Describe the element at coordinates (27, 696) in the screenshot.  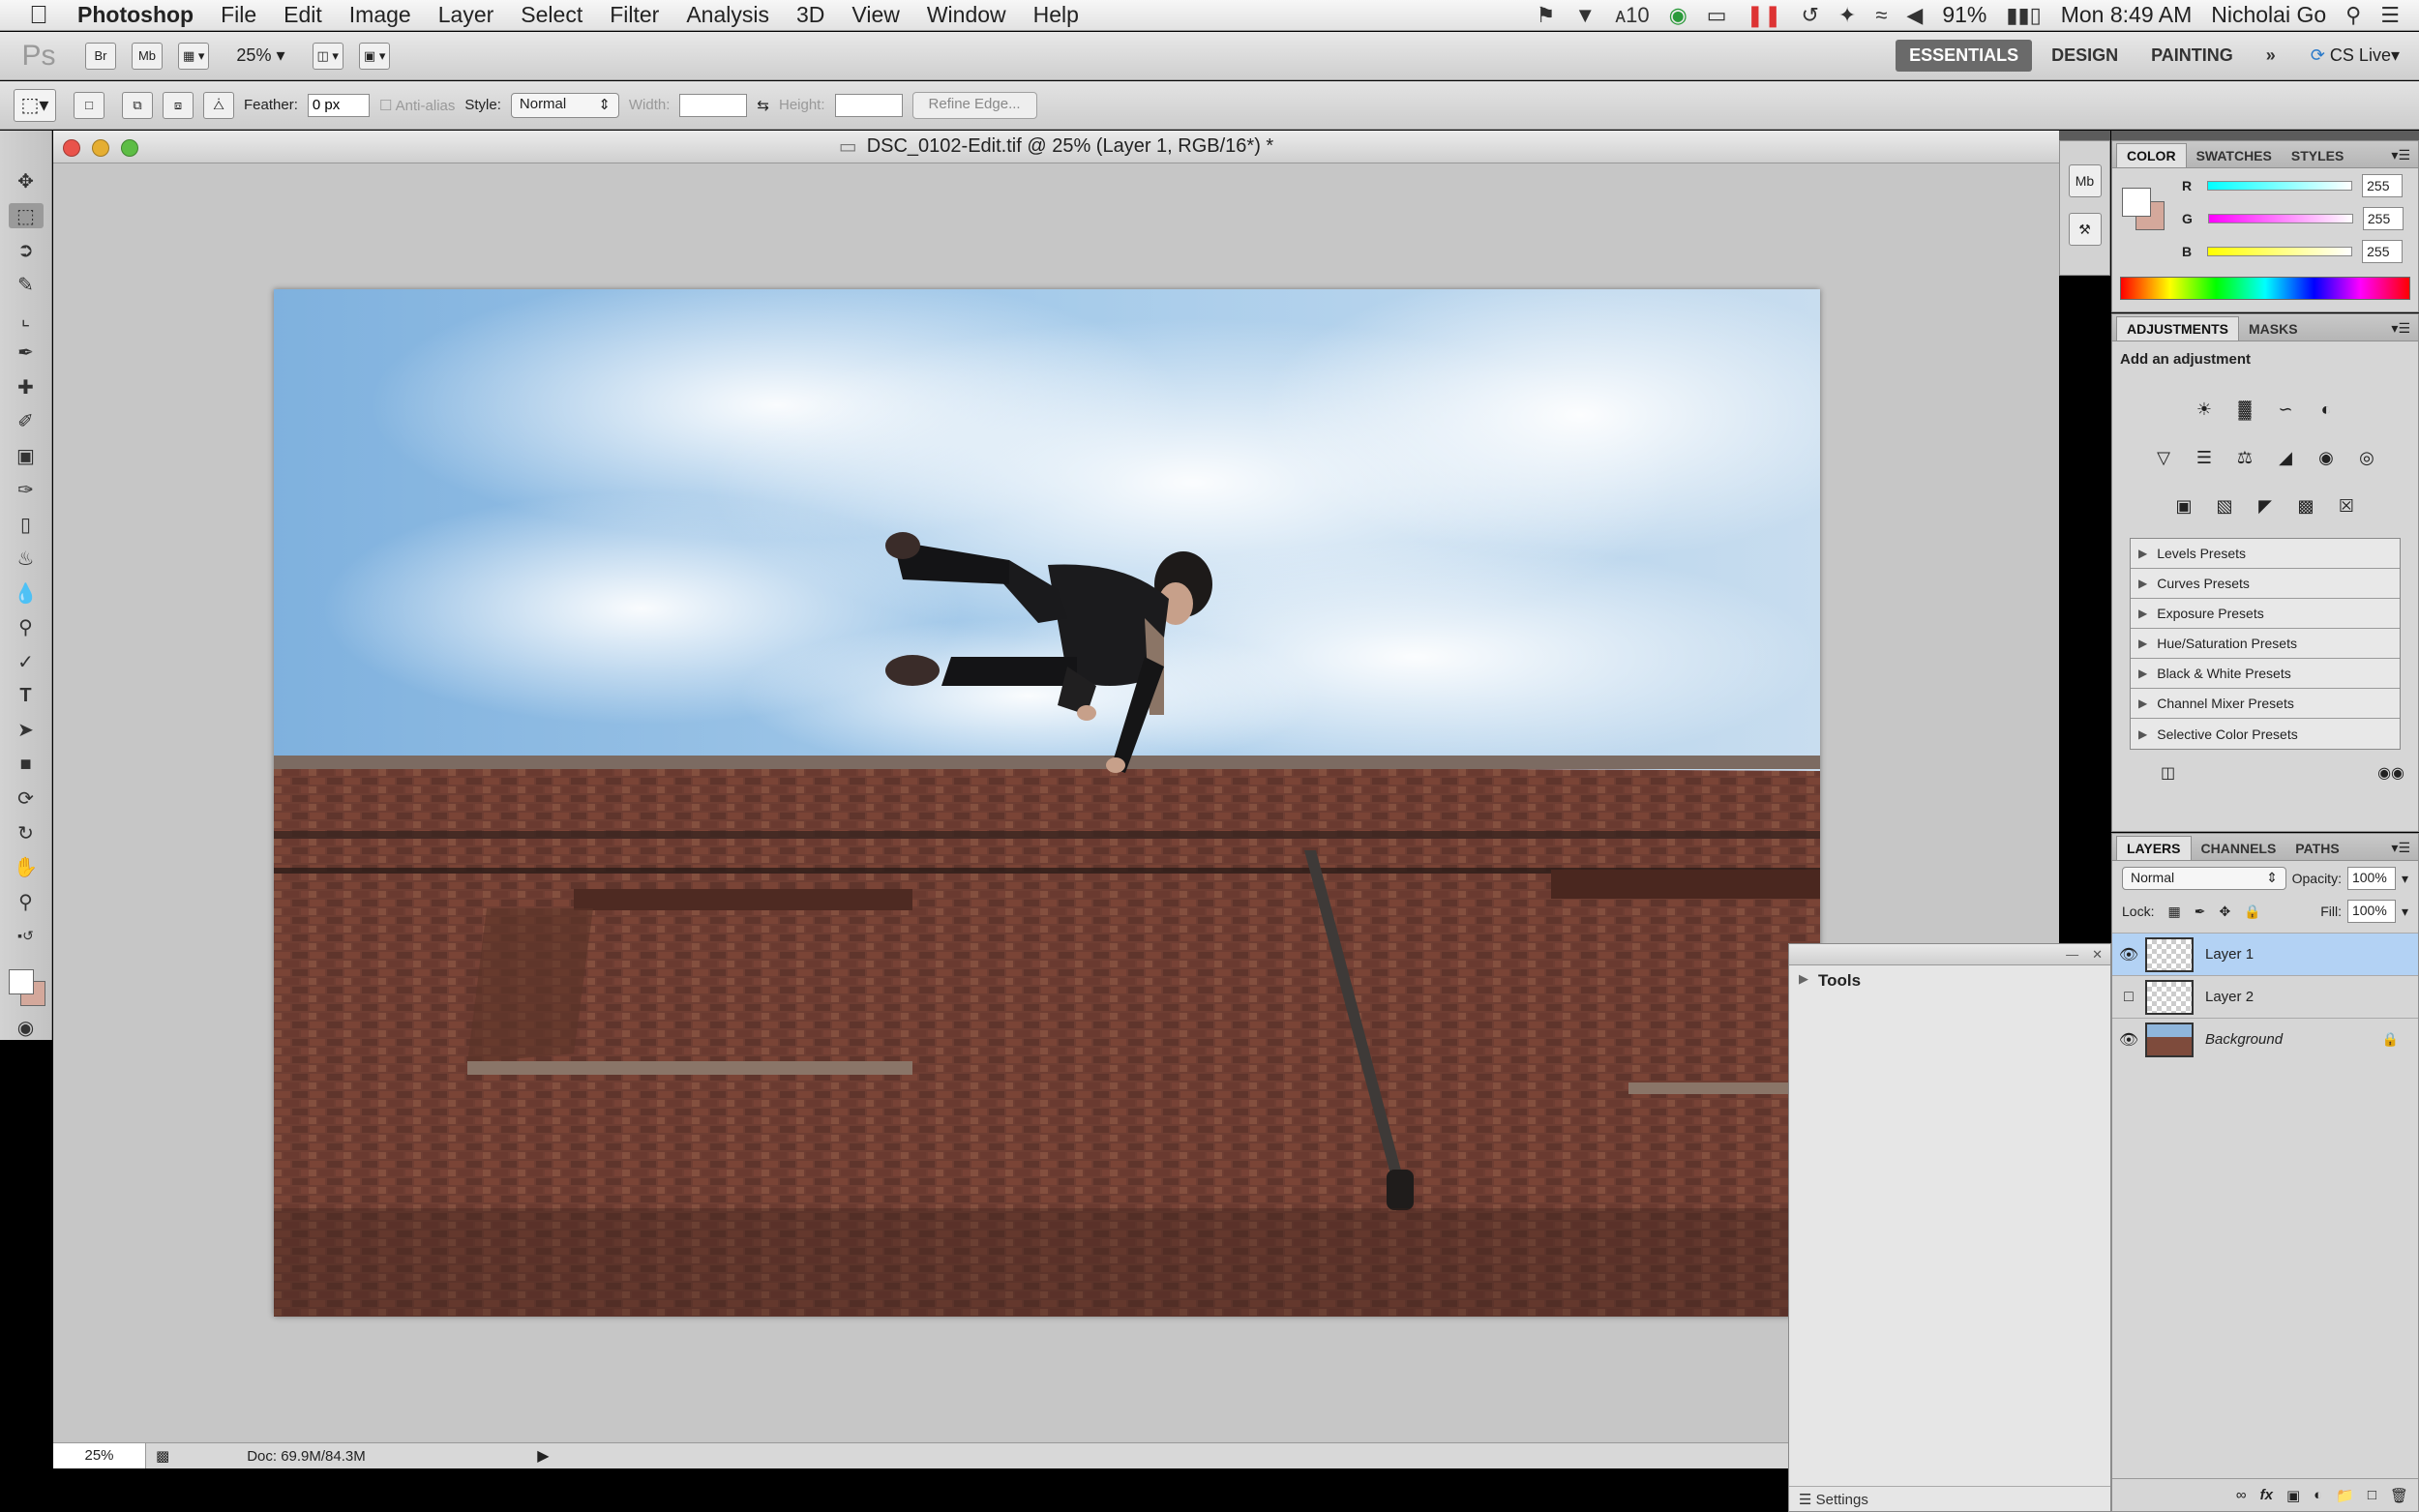
I see `type-tool-icon: T` at that location.